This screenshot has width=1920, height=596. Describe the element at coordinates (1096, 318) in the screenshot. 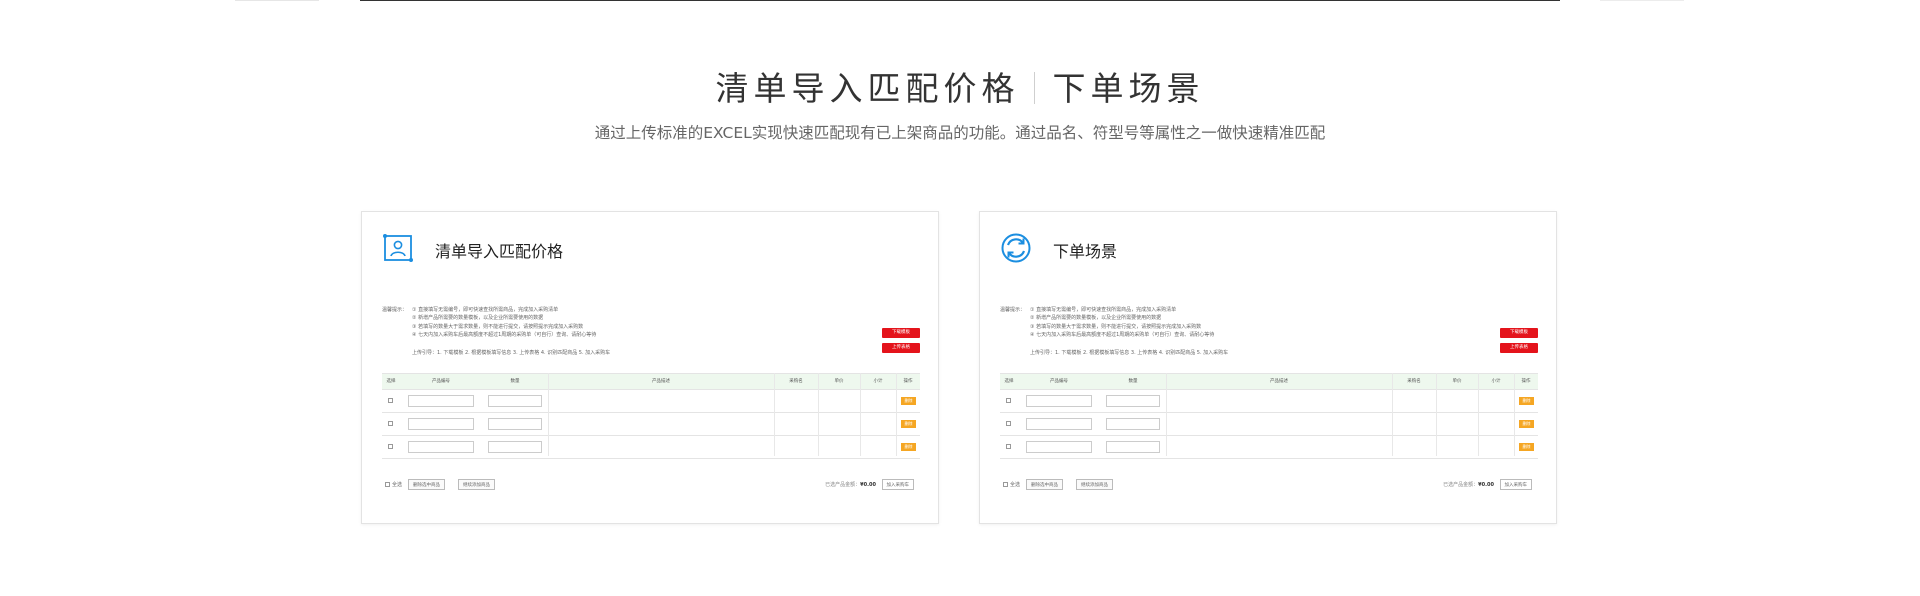

I see `tip-line: ② 新增产品所需要的数量模板，以及企业所需要使用的数据` at that location.